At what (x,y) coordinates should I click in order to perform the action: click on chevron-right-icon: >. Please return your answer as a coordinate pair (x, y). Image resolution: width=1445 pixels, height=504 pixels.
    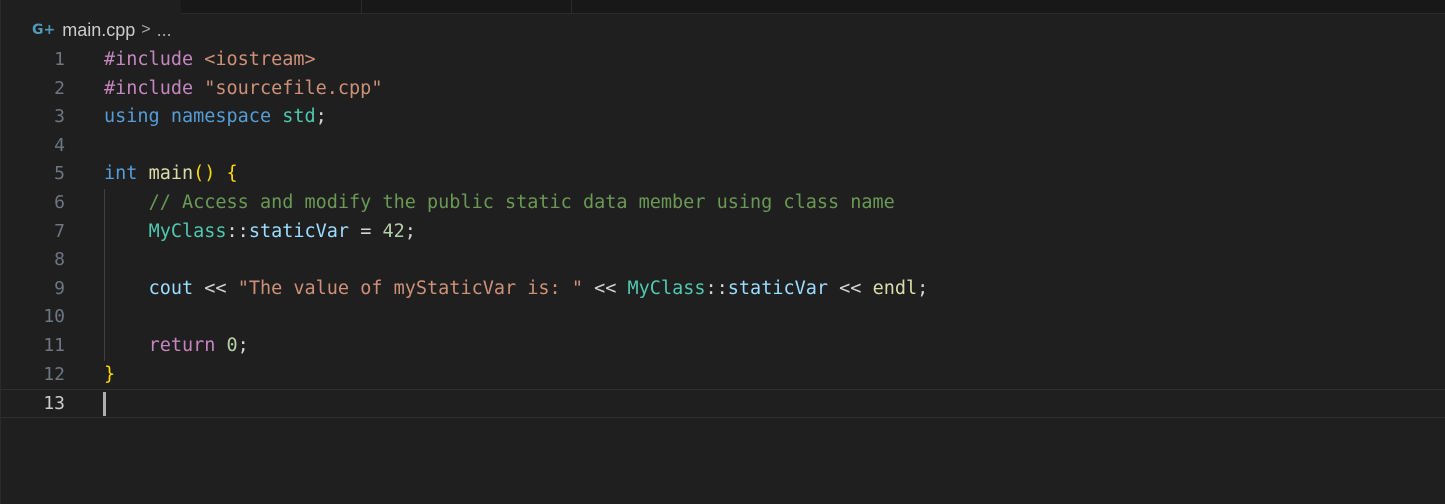
    Looking at the image, I should click on (146, 29).